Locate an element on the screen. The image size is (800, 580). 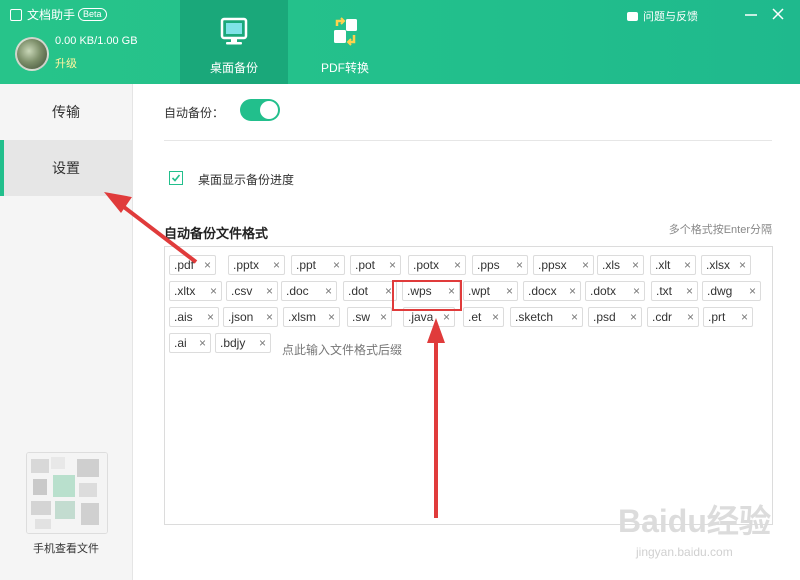
format-tag: .xltx × is located at coordinates (195, 291).